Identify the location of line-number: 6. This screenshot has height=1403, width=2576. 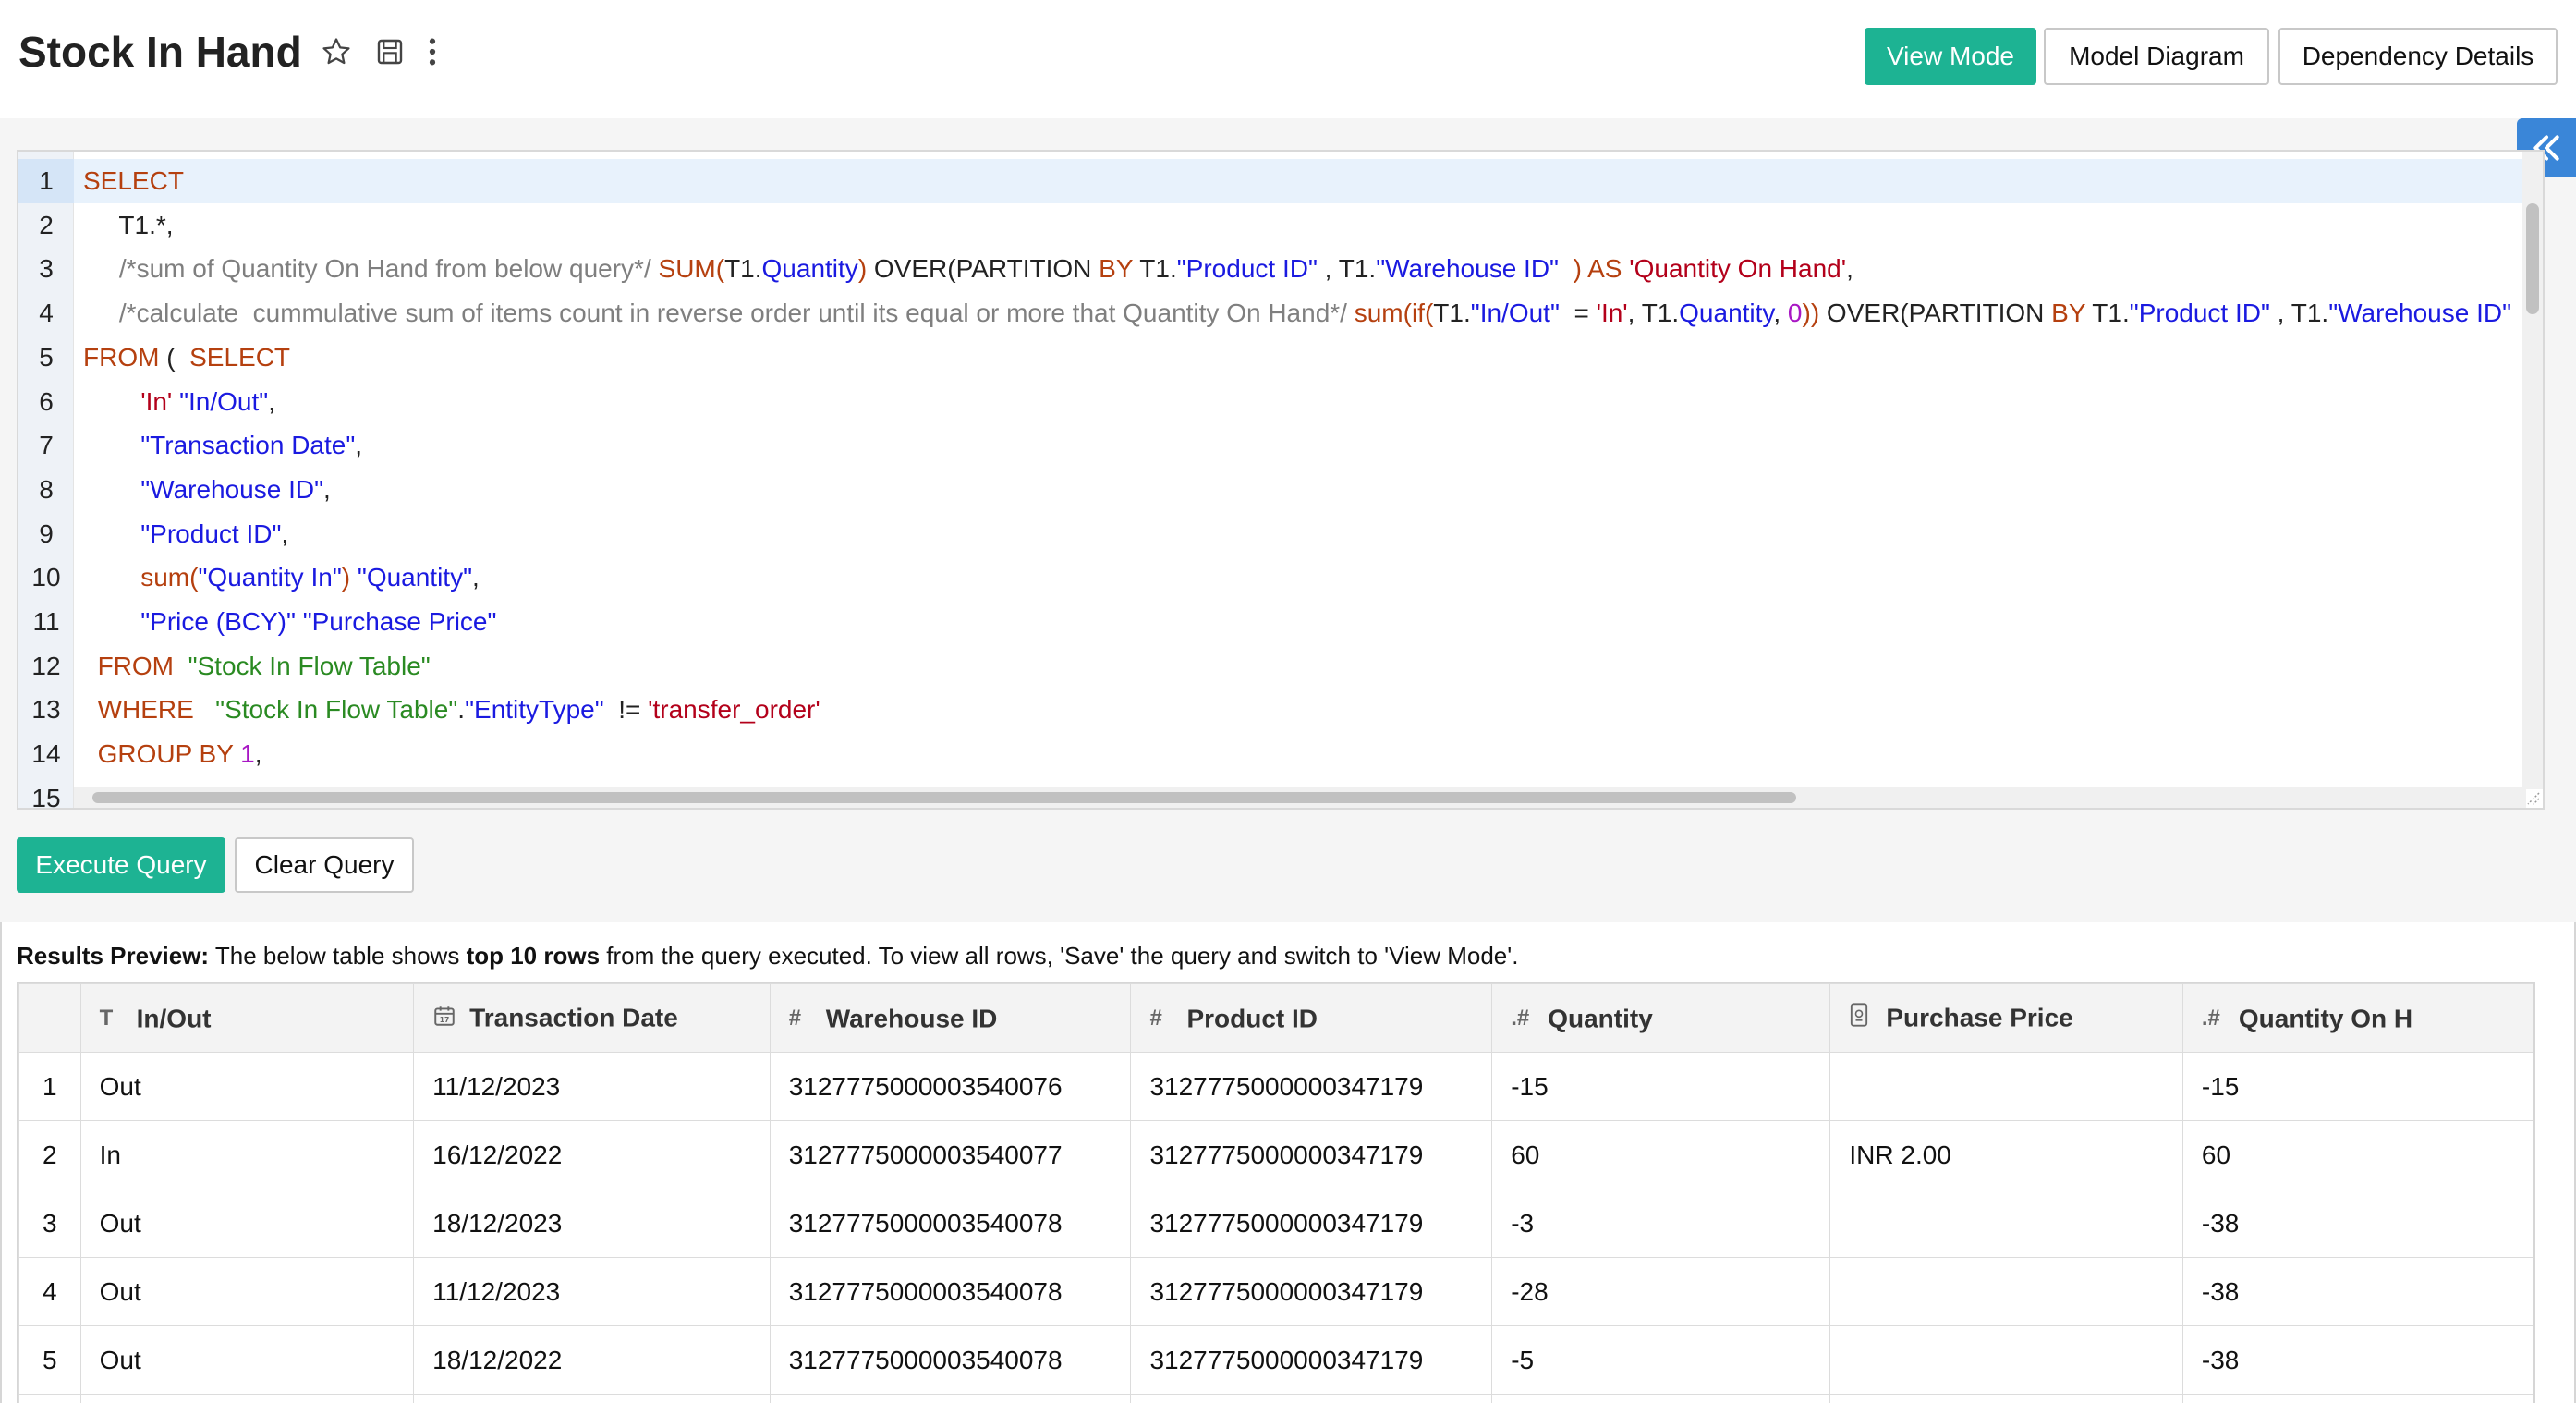
(46, 401).